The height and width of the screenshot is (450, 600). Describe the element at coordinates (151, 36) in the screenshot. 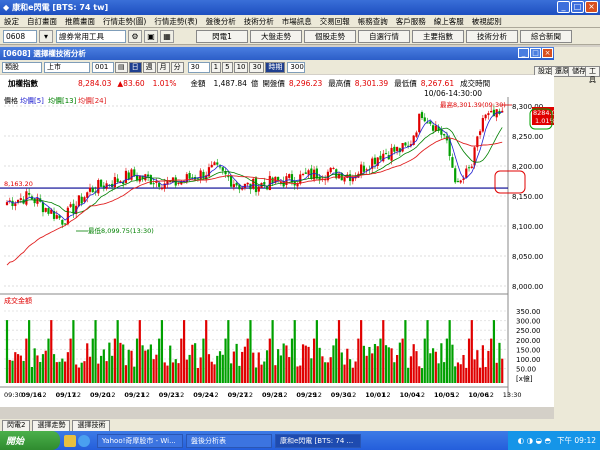

I see `window-icon: ▣` at that location.